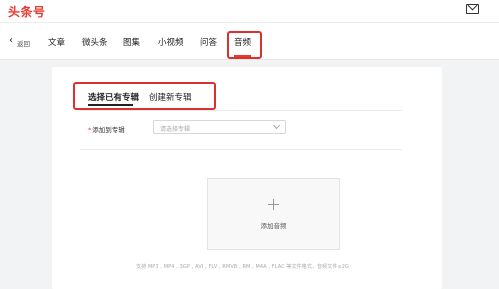 The width and height of the screenshot is (499, 289). I want to click on nav-item-short-video: 小视频, so click(171, 42).